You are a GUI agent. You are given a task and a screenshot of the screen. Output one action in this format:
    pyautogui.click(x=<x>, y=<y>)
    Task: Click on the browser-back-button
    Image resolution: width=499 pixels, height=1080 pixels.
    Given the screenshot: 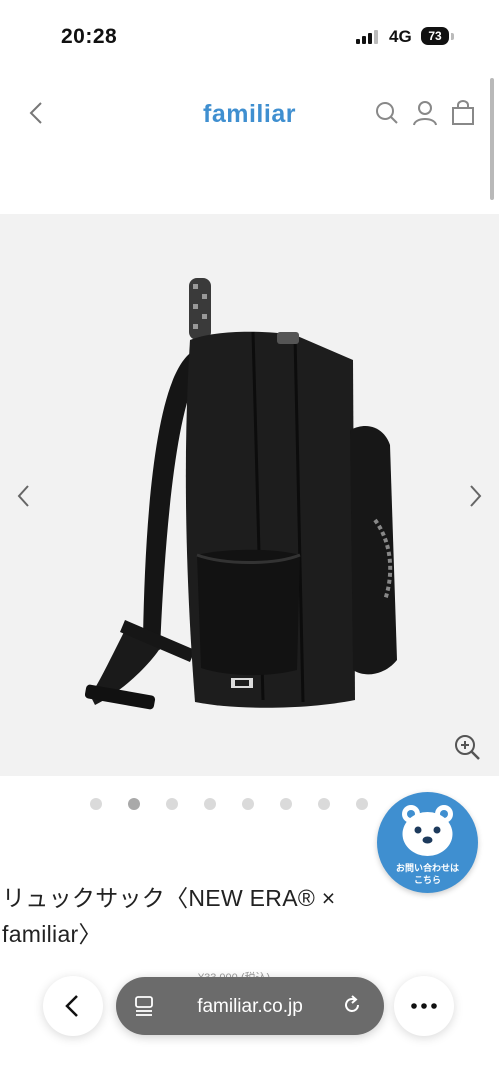 What is the action you would take?
    pyautogui.click(x=73, y=1006)
    